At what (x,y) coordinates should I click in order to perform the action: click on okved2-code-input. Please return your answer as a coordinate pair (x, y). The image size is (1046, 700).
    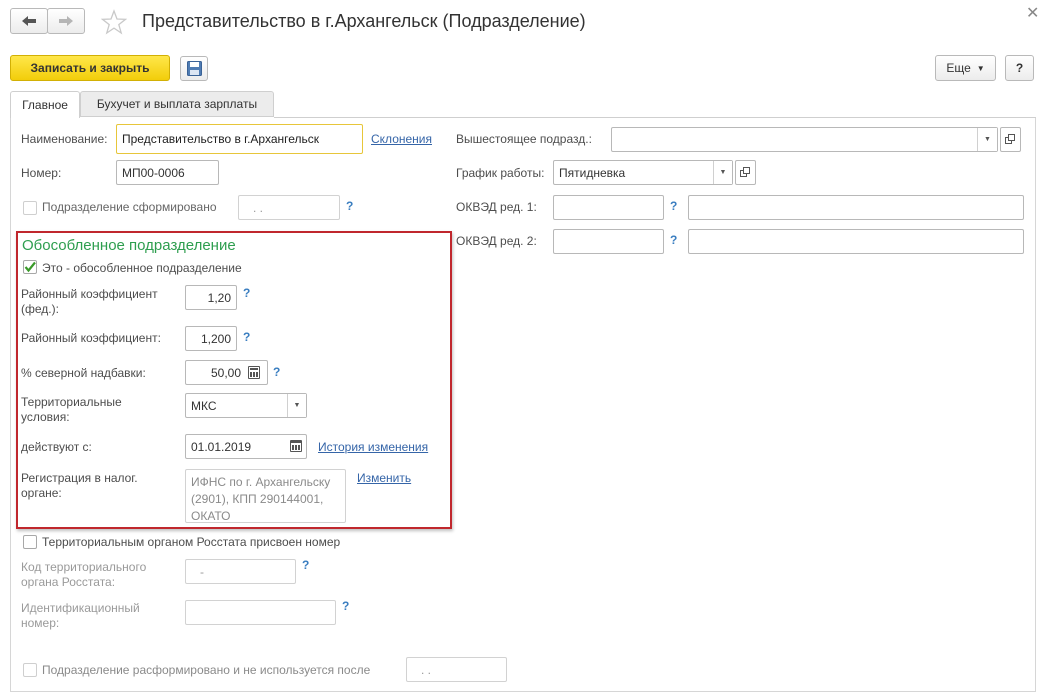
    Looking at the image, I should click on (608, 241).